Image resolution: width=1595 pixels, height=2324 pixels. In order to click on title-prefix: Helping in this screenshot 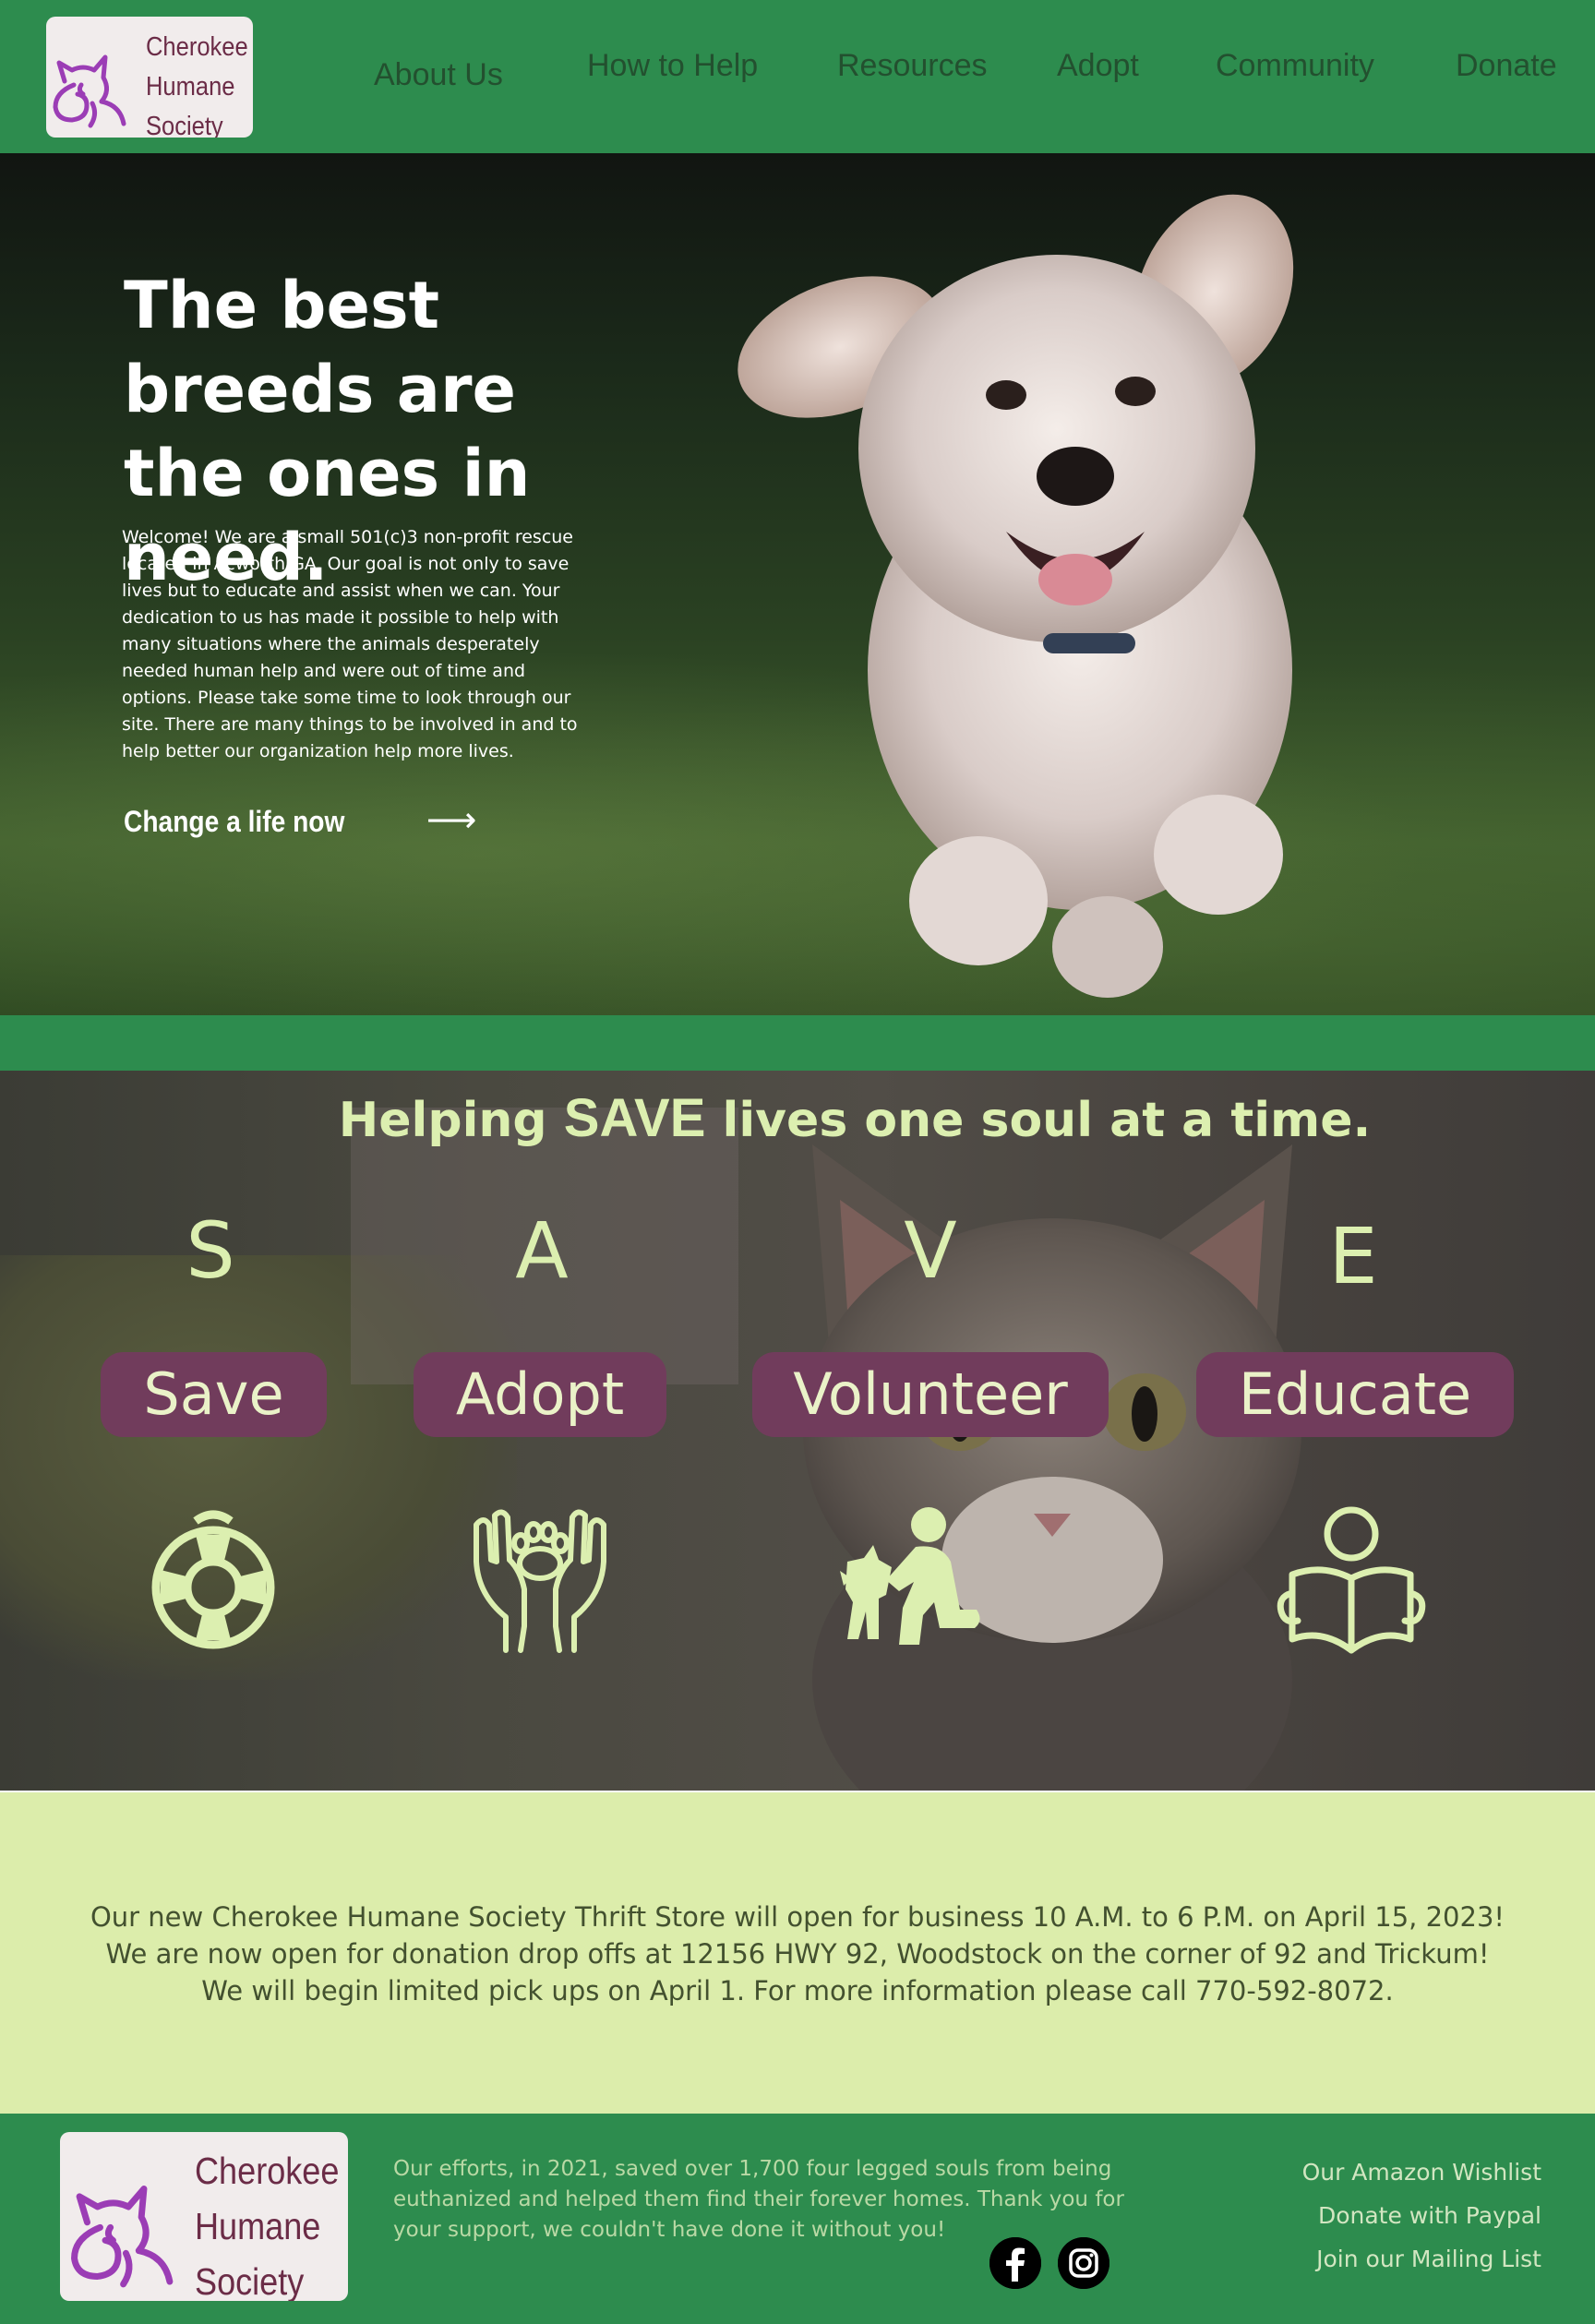, I will do `click(451, 1120)`.